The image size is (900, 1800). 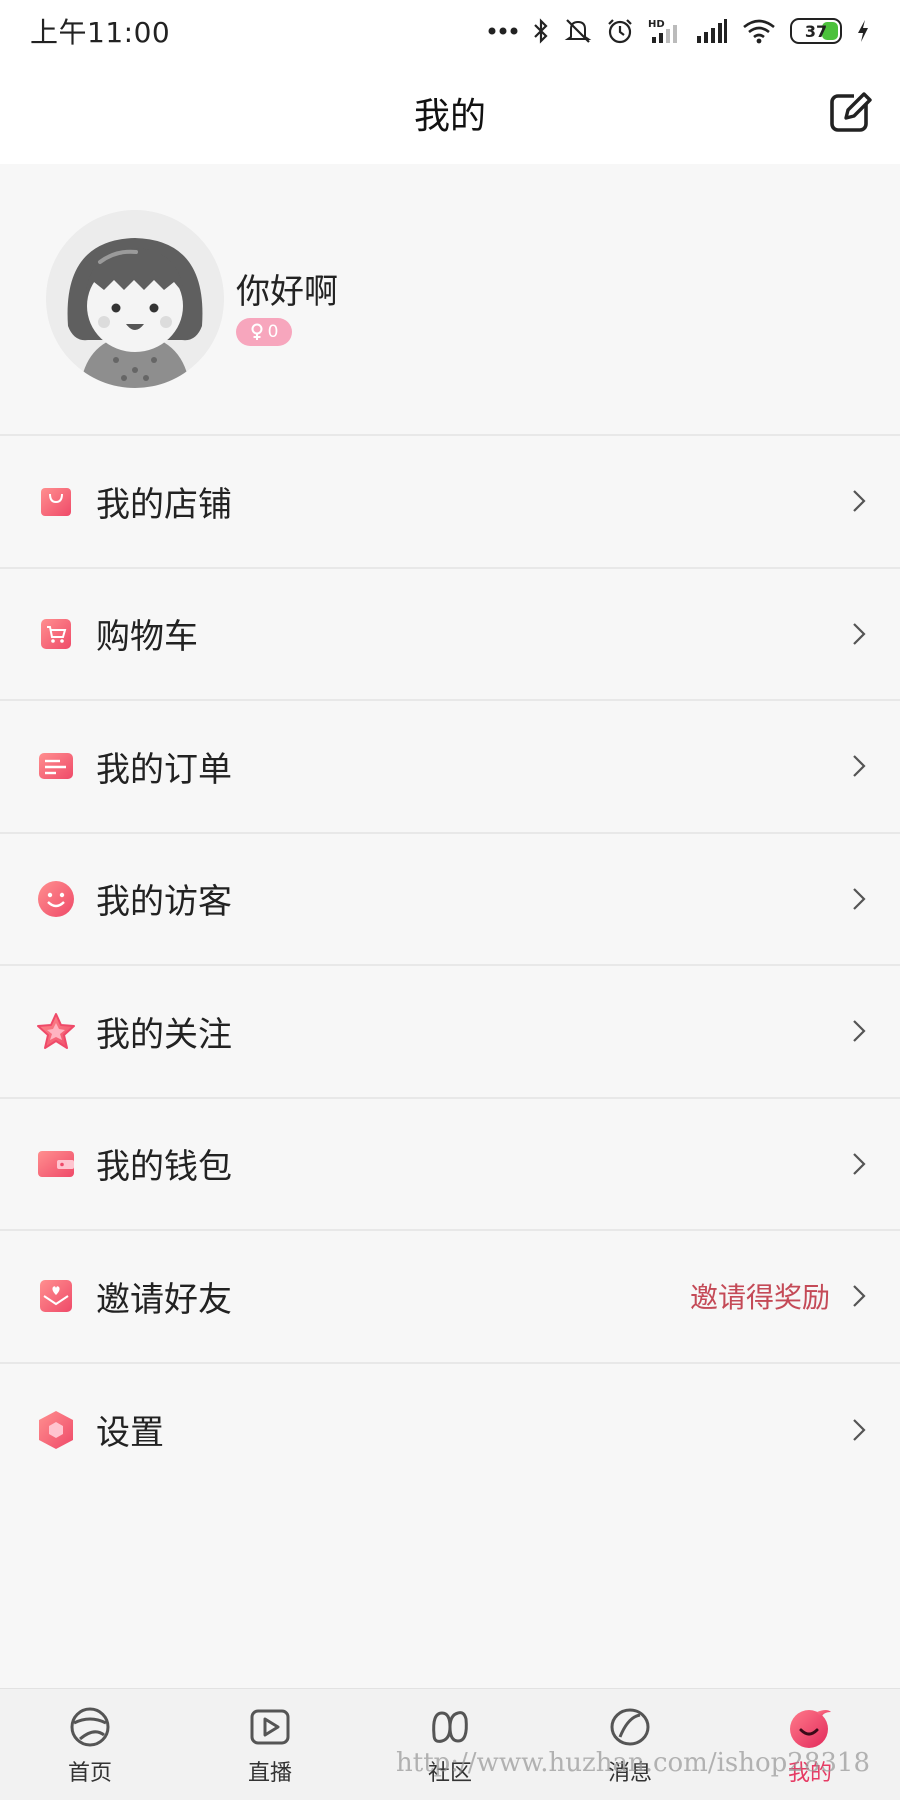 I want to click on status-icons: HD 37, so click(x=679, y=31).